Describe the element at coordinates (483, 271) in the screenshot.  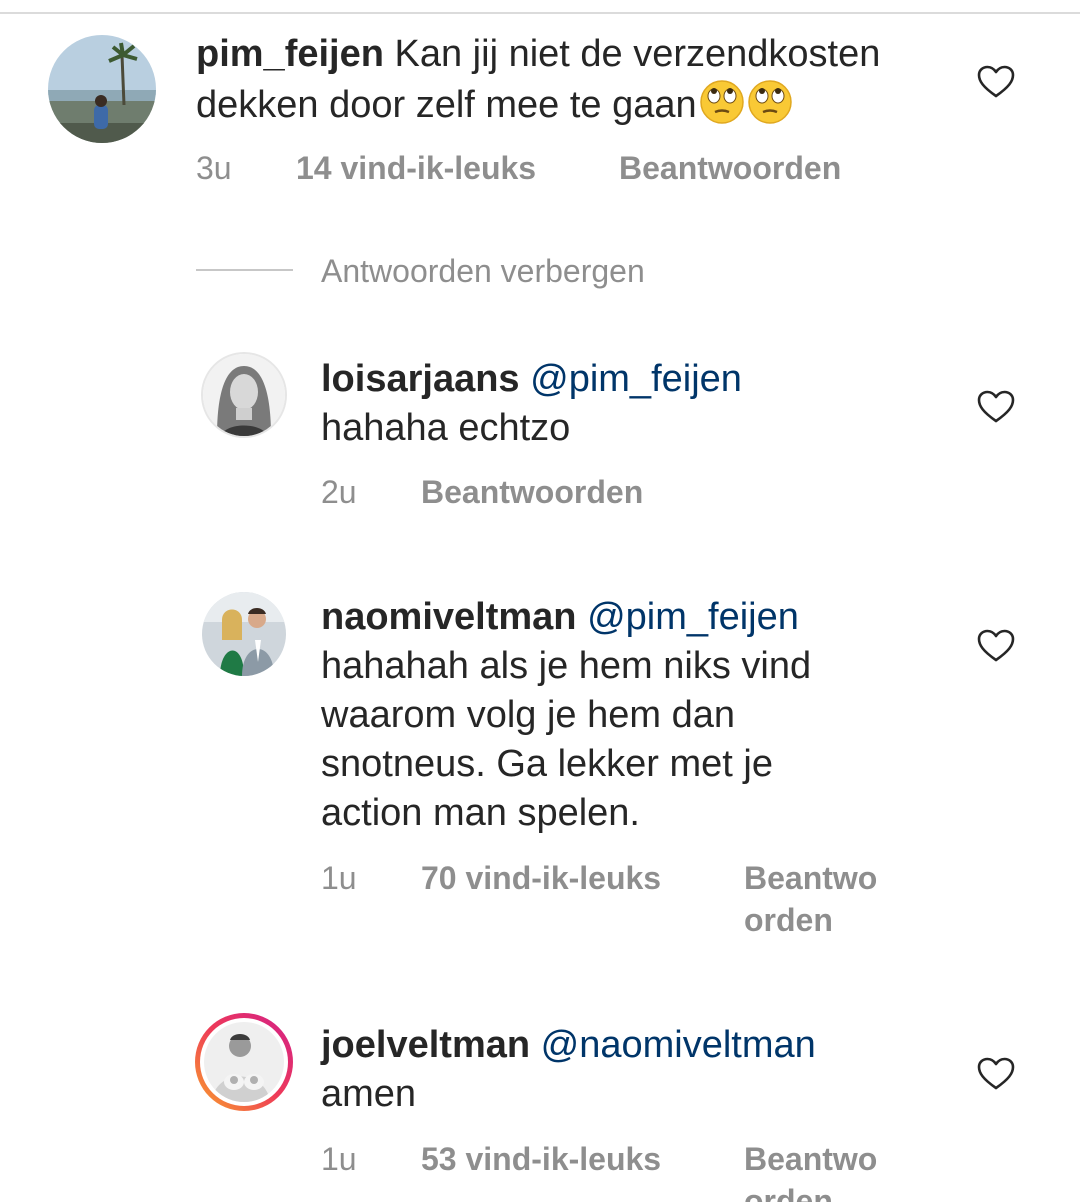
I see `hide-replies-label: Antwoorden verbergen` at that location.